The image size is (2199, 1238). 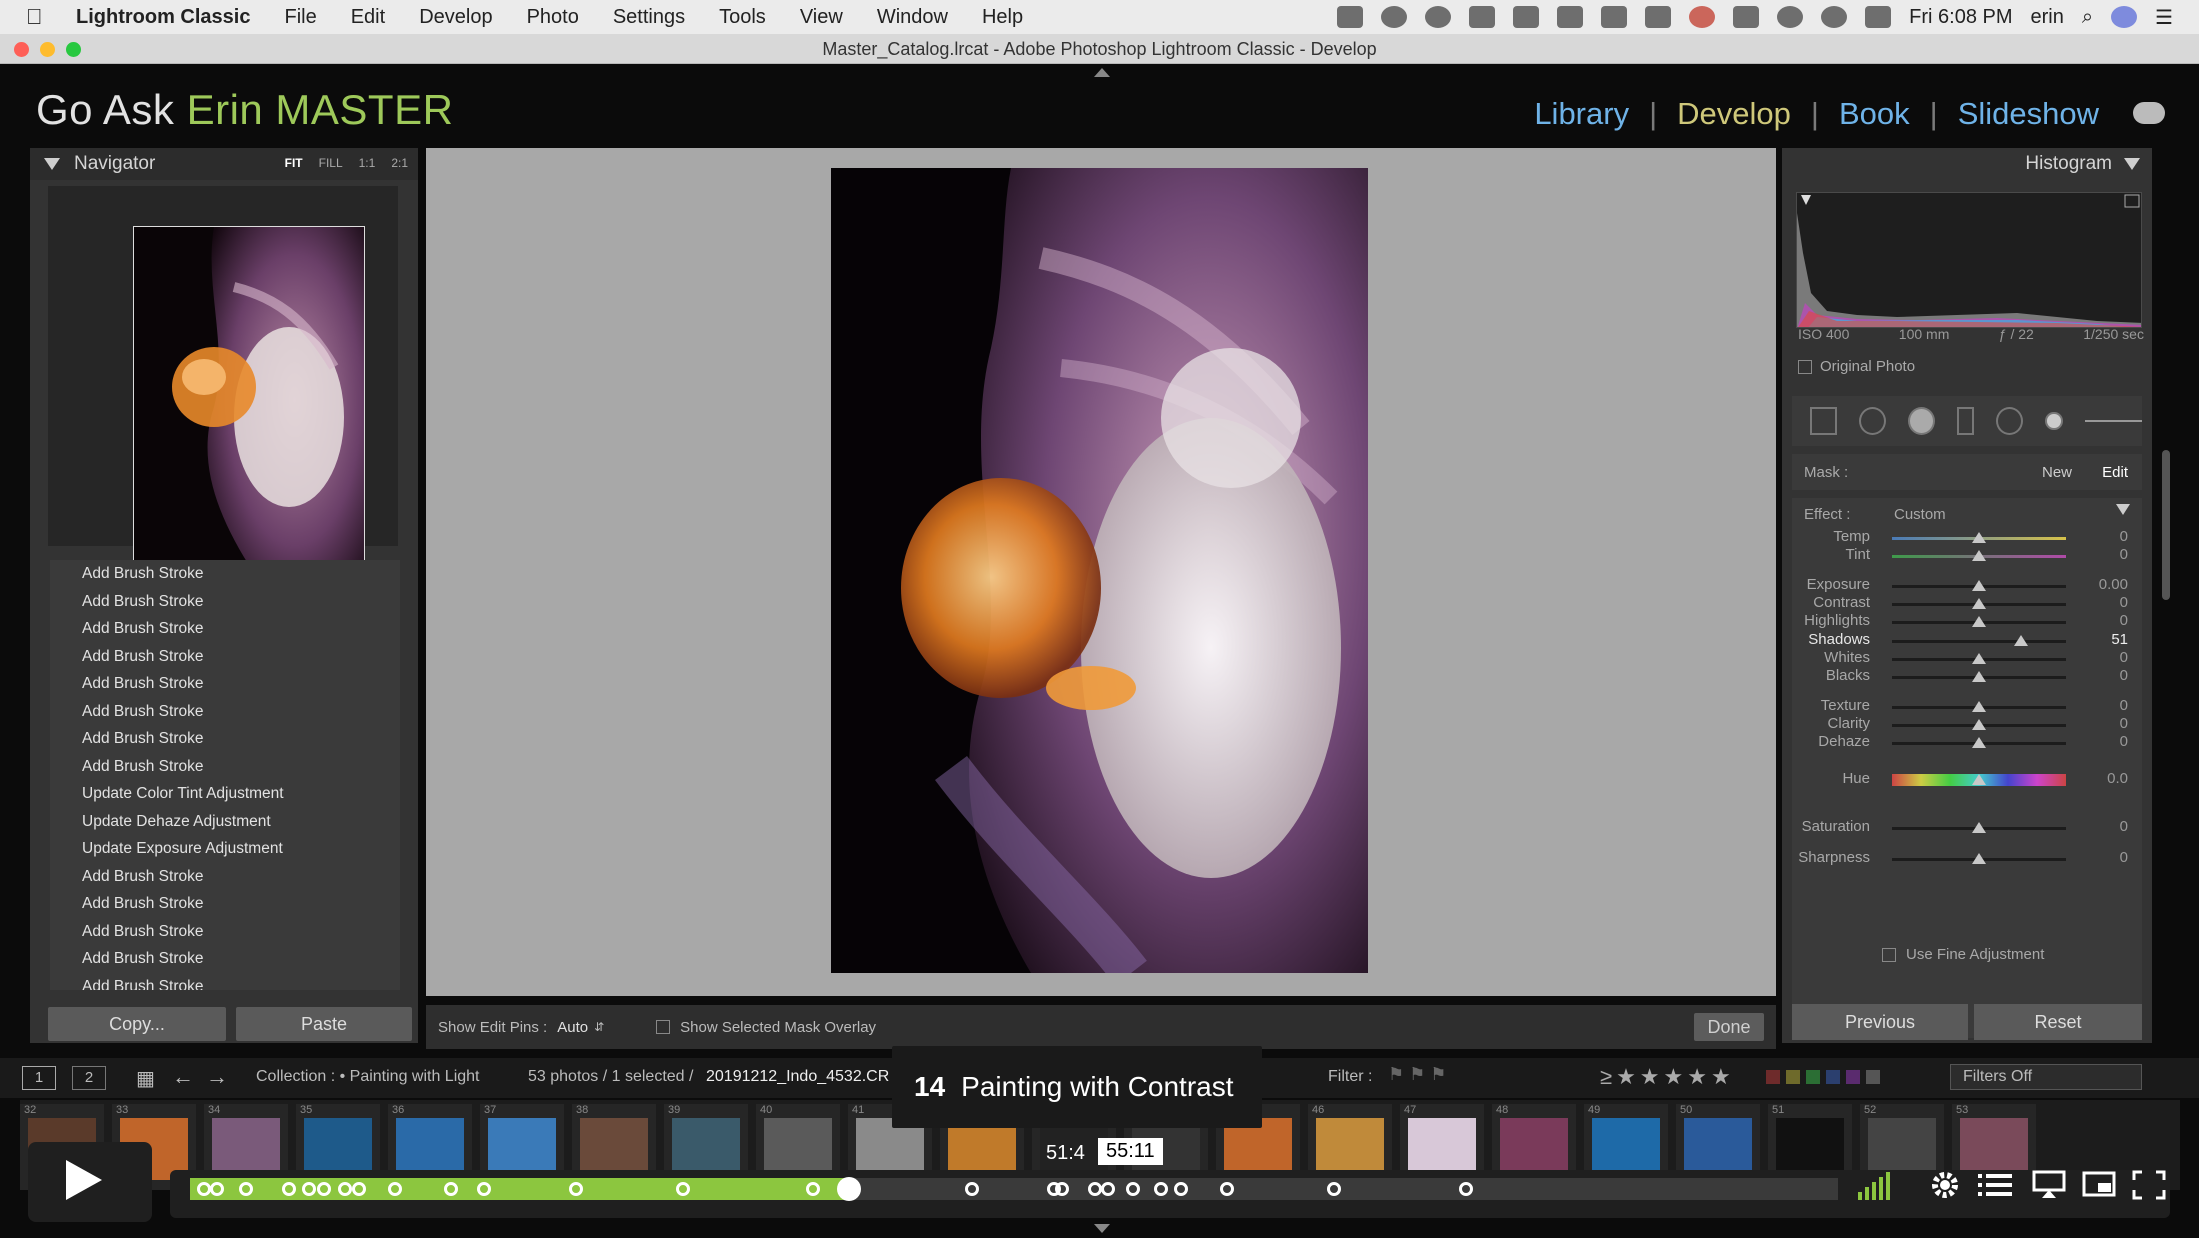 I want to click on secondary-screen-button: 2, so click(x=89, y=1078).